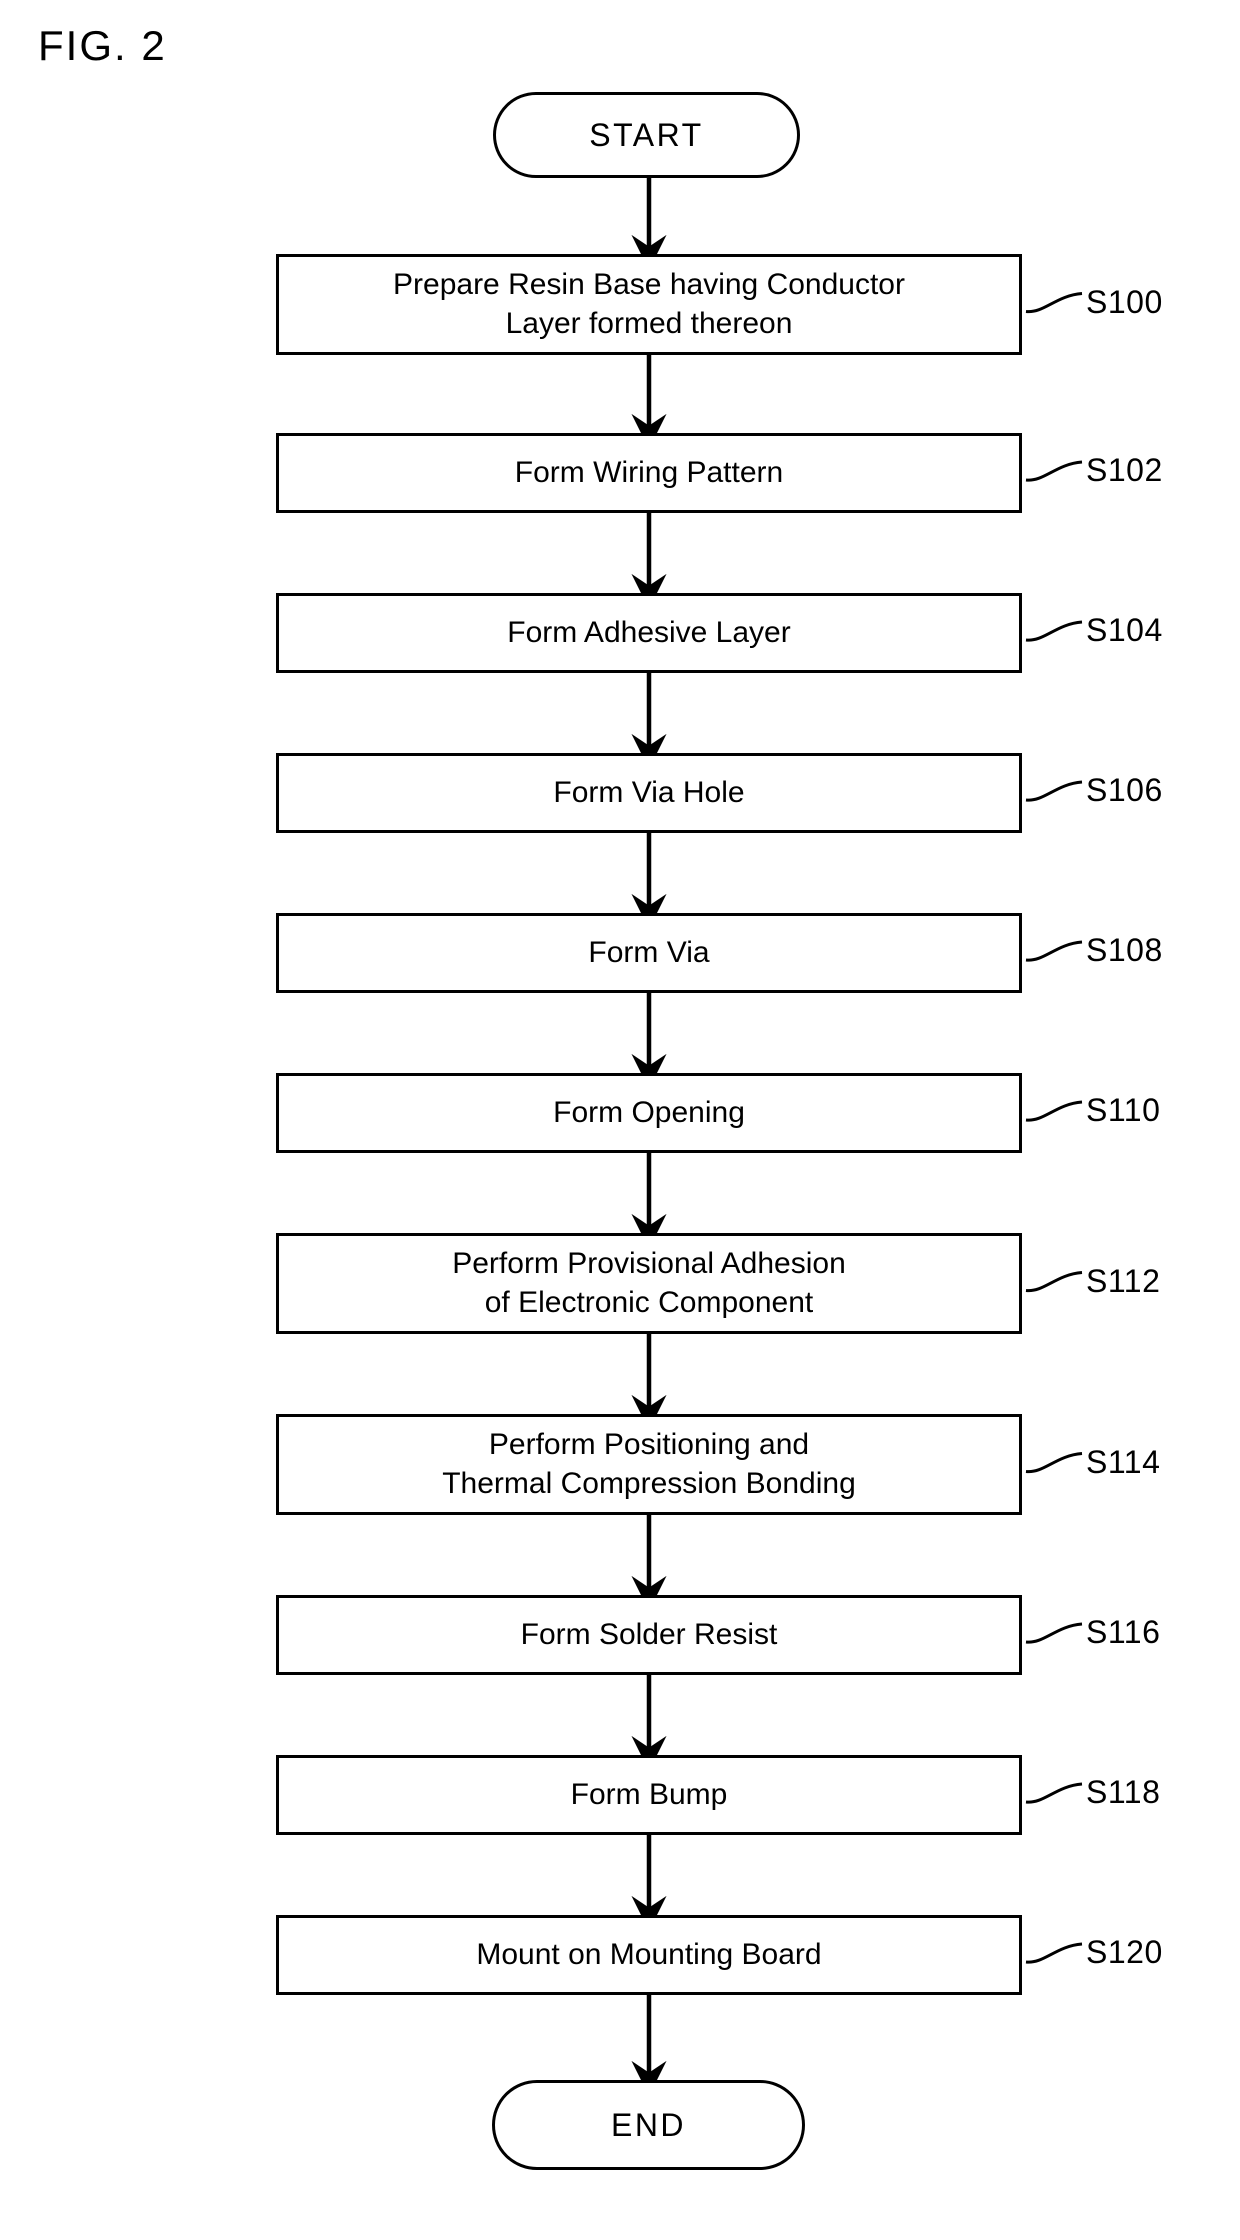  What do you see at coordinates (1123, 1792) in the screenshot?
I see `step-number-s118: S118` at bounding box center [1123, 1792].